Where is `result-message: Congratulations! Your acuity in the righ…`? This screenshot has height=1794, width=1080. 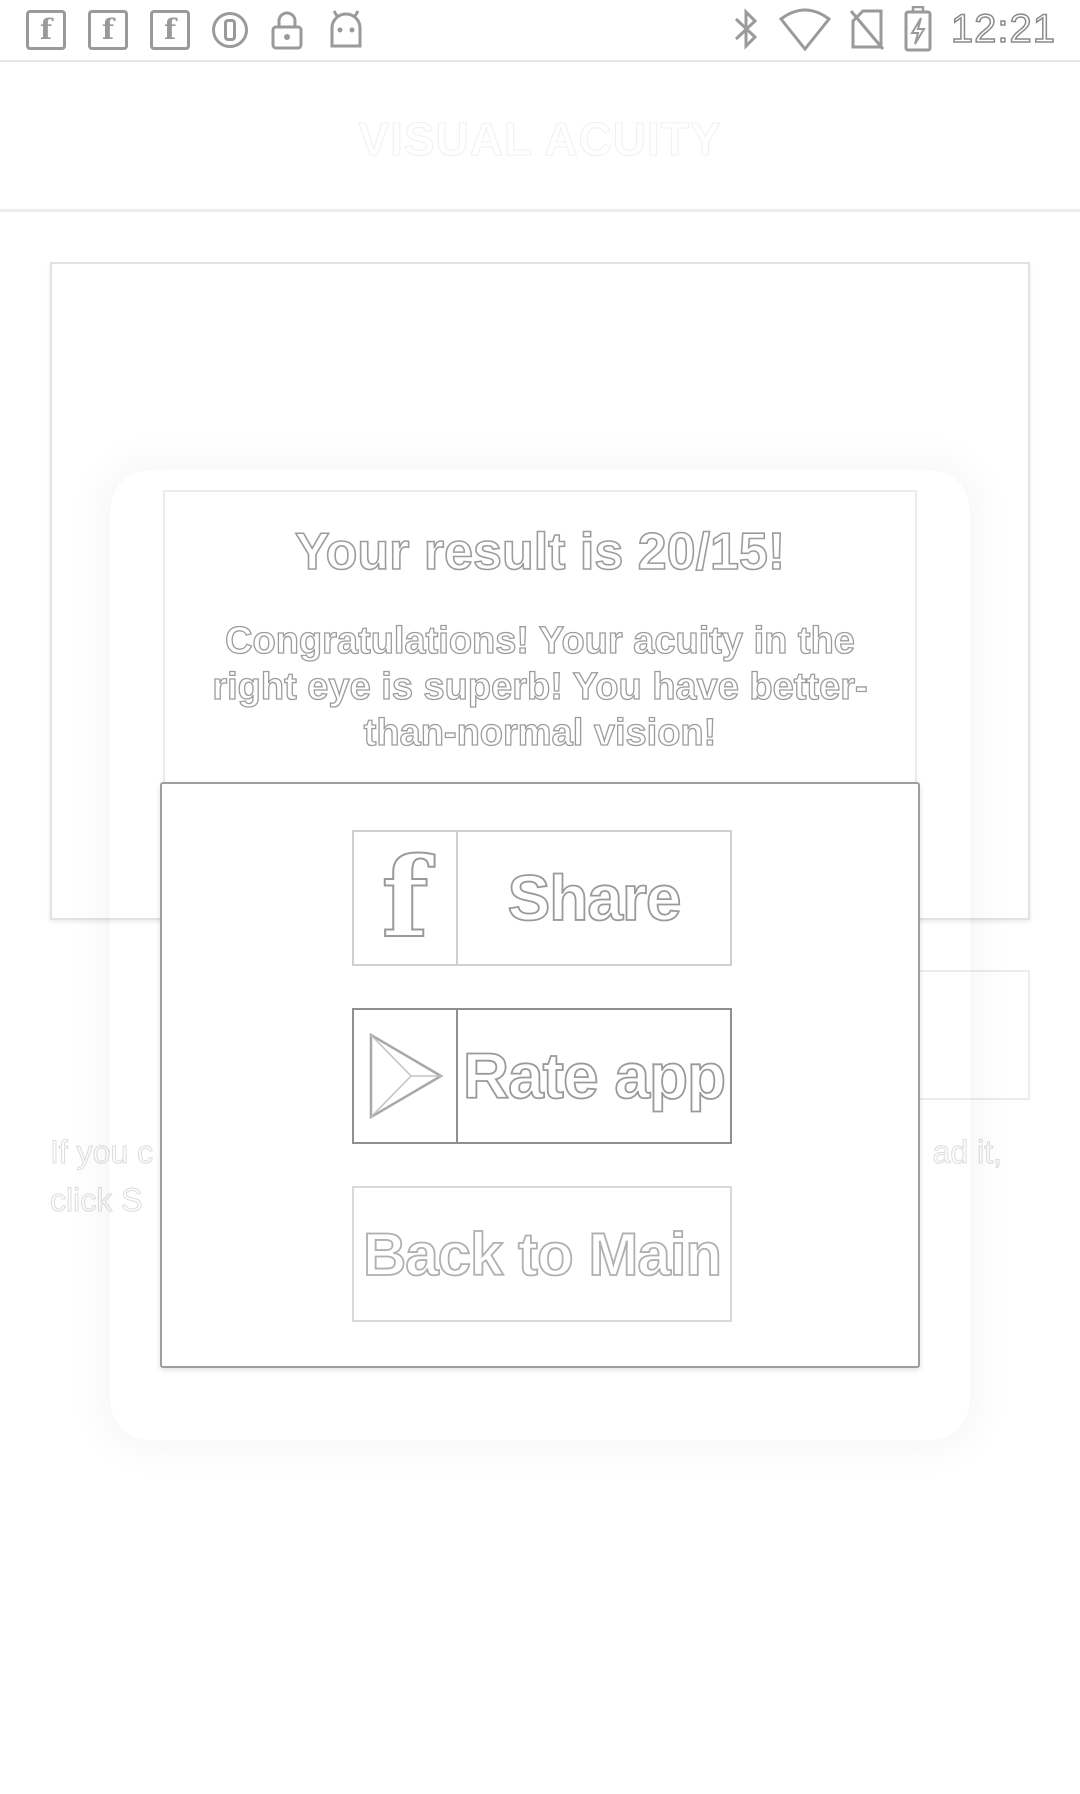 result-message: Congratulations! Your acuity in the righ… is located at coordinates (540, 686).